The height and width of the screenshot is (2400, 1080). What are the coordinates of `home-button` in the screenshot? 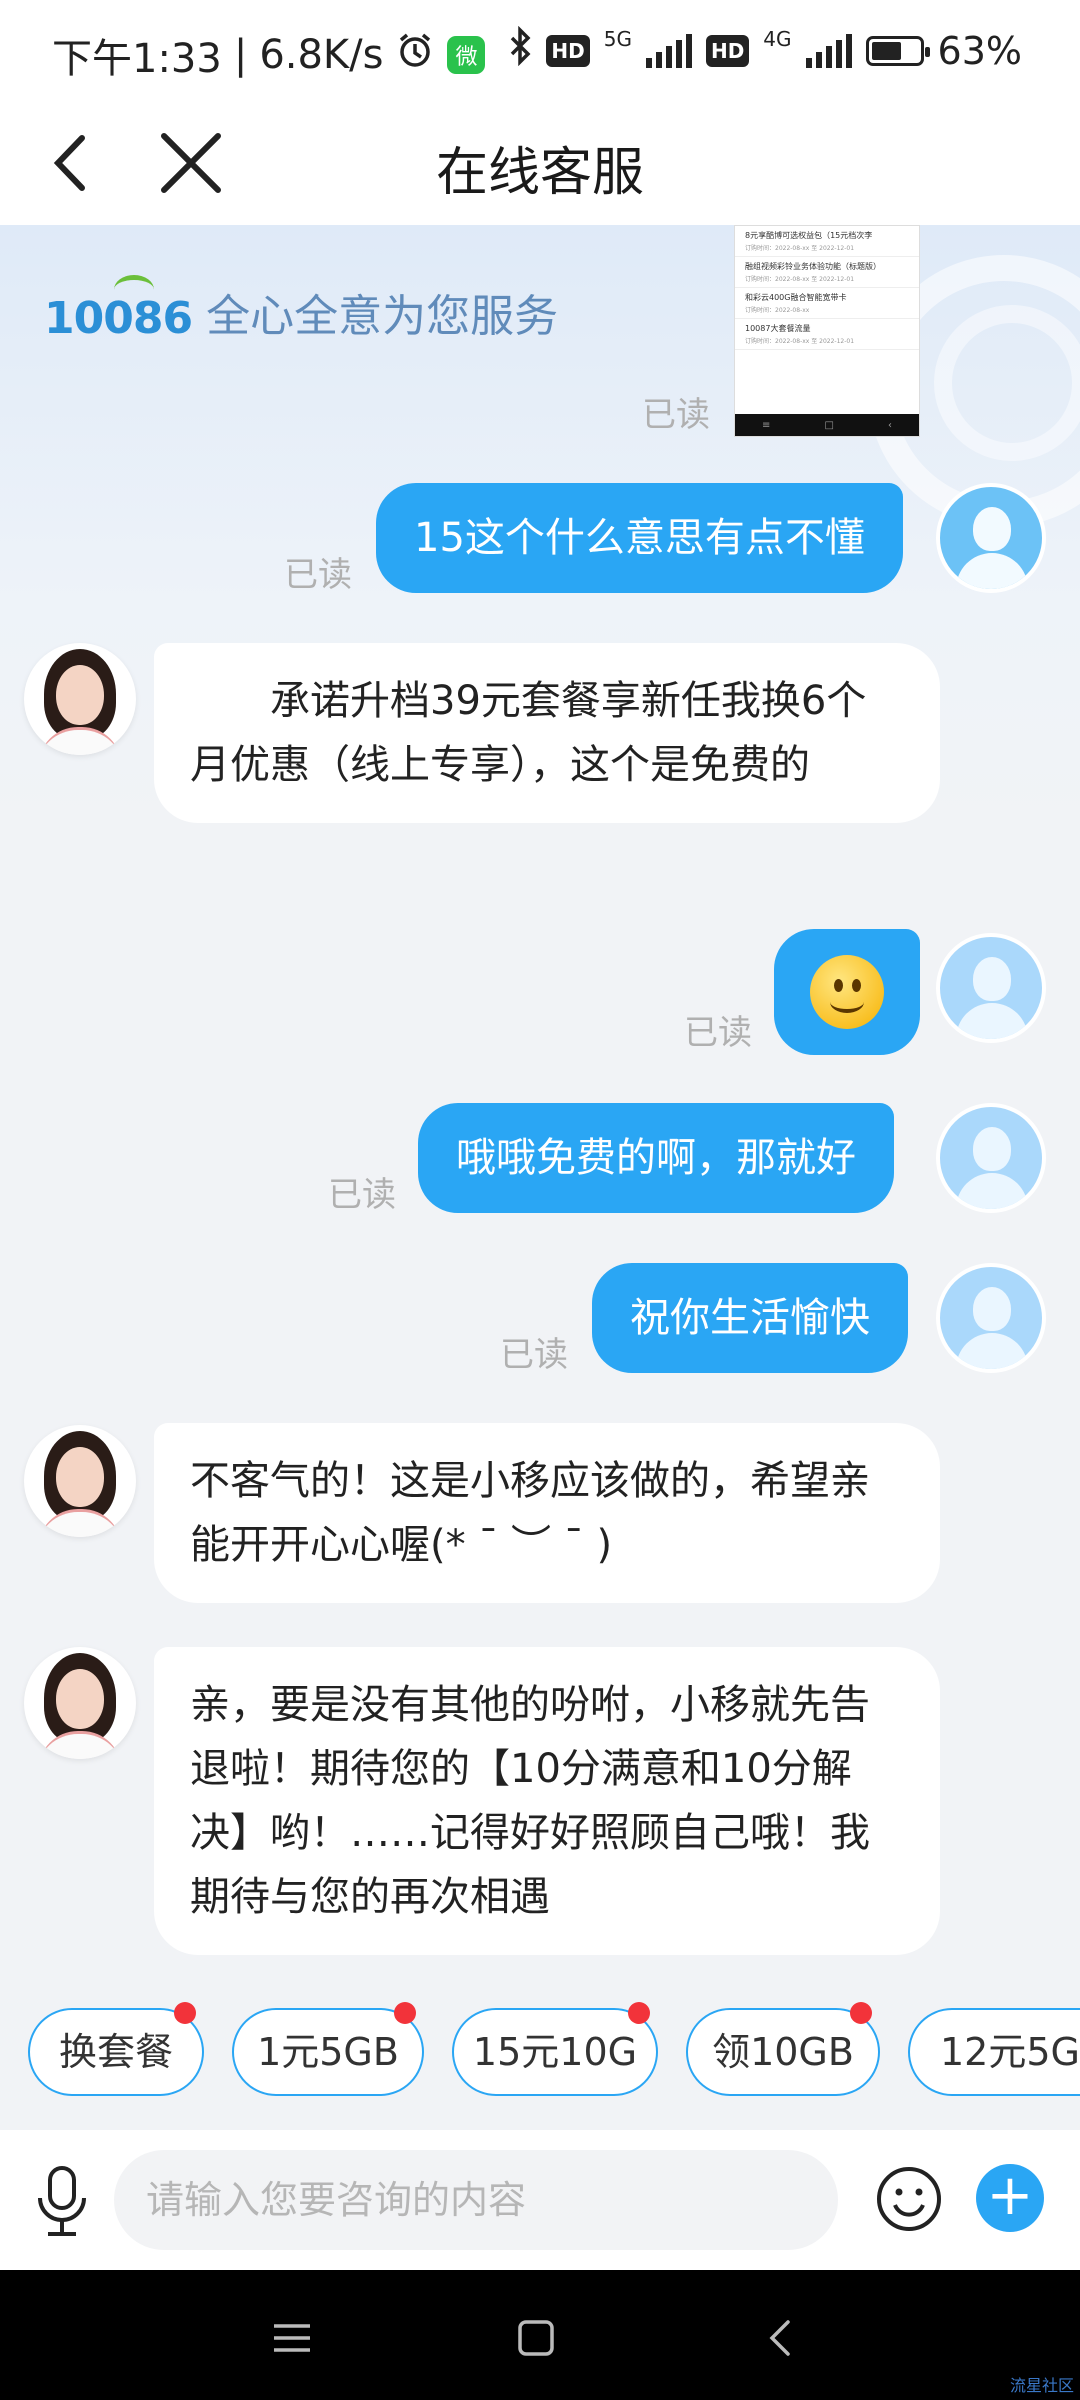 It's located at (536, 2338).